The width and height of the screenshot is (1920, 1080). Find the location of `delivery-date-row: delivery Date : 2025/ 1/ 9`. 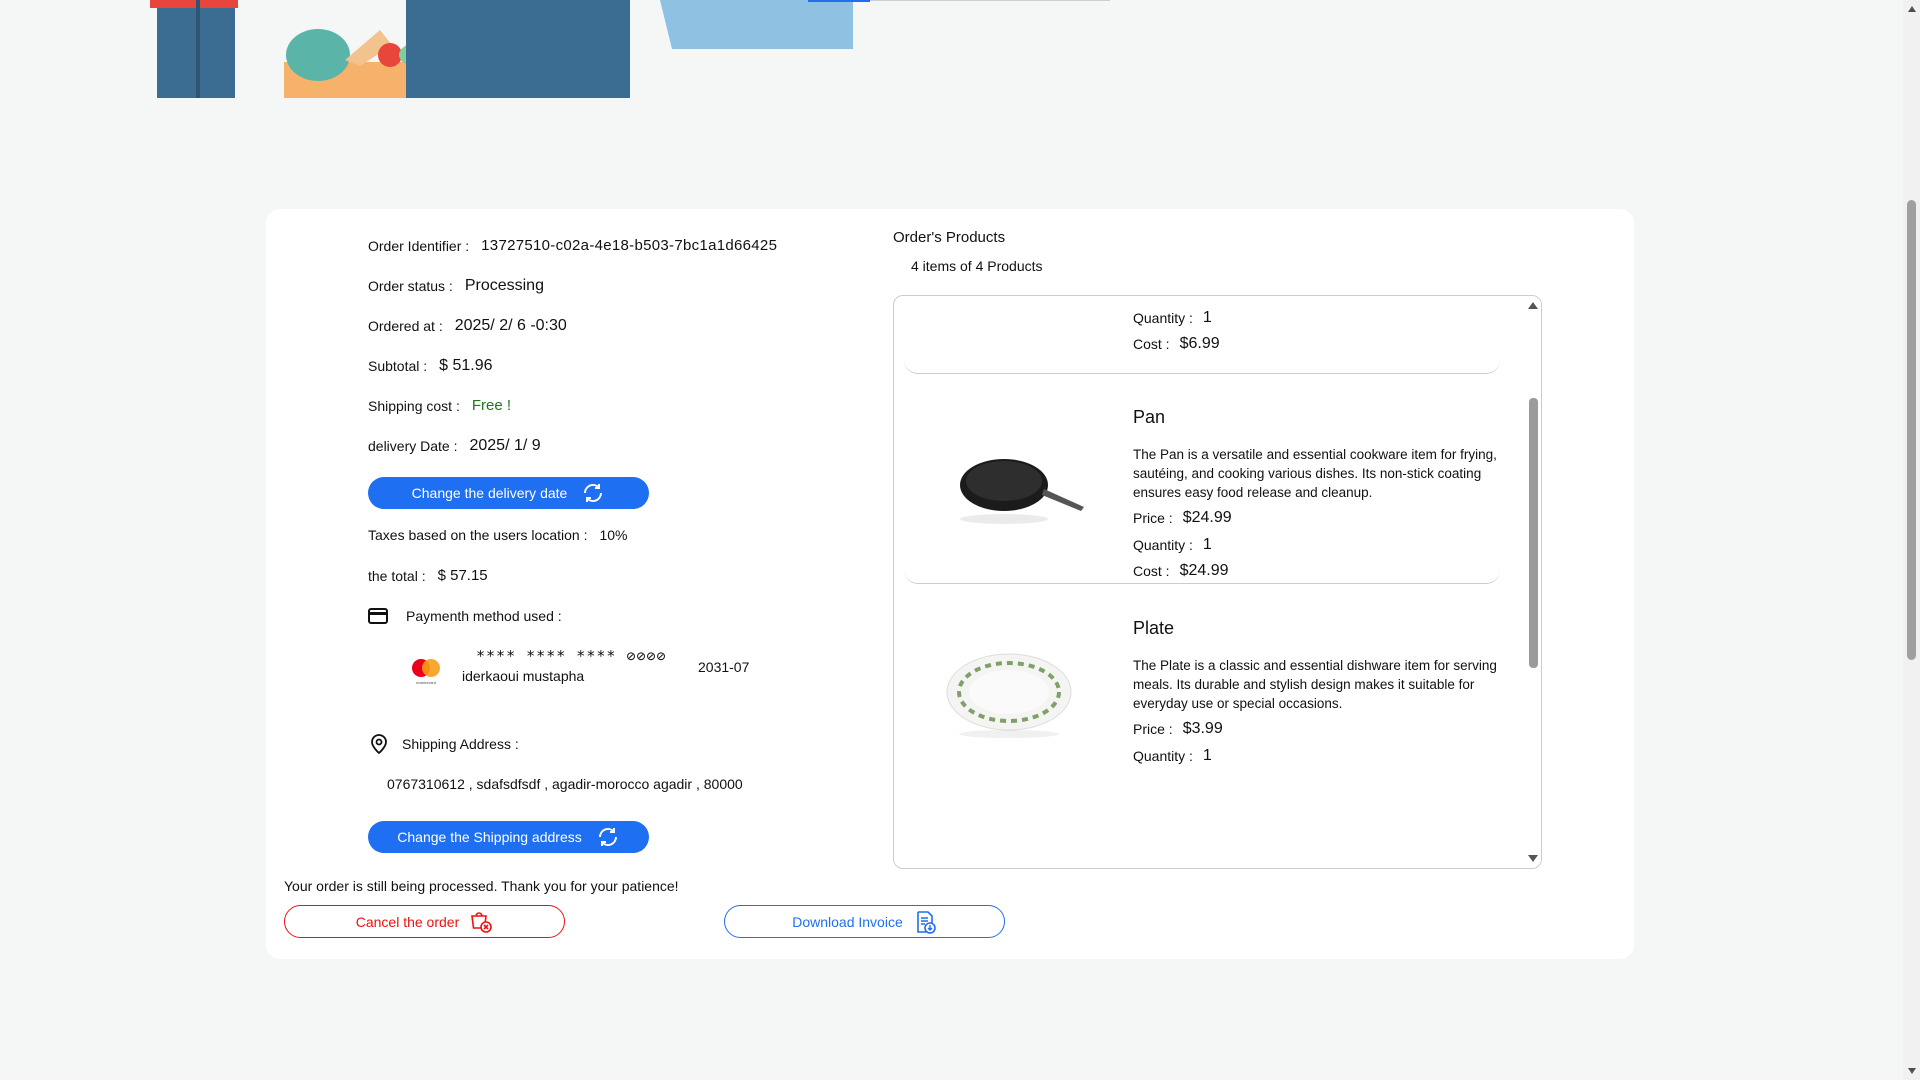

delivery-date-row: delivery Date : 2025/ 1/ 9 is located at coordinates (454, 446).